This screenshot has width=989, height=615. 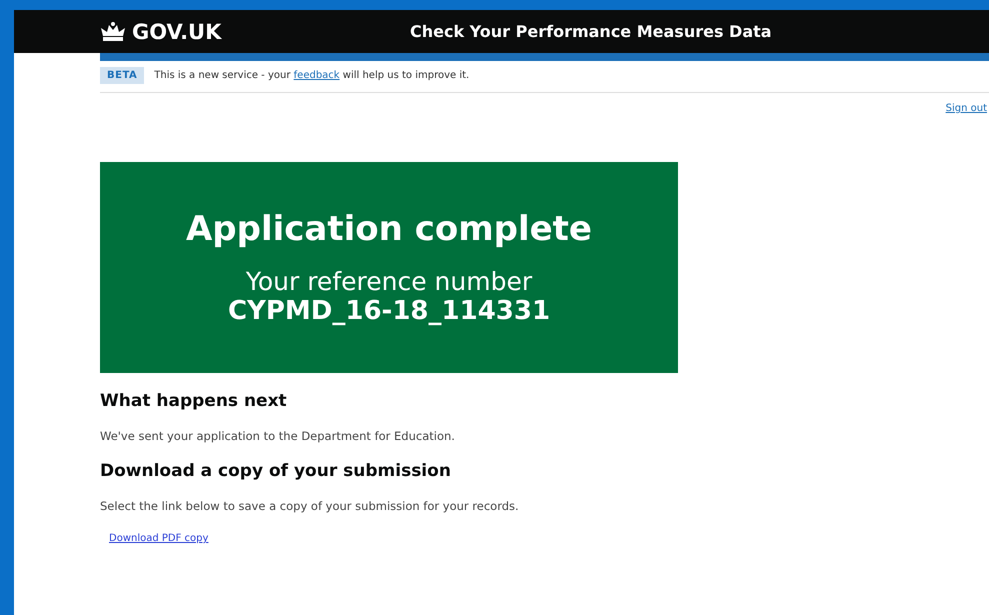 I want to click on reference-label: Your reference number, so click(x=389, y=281).